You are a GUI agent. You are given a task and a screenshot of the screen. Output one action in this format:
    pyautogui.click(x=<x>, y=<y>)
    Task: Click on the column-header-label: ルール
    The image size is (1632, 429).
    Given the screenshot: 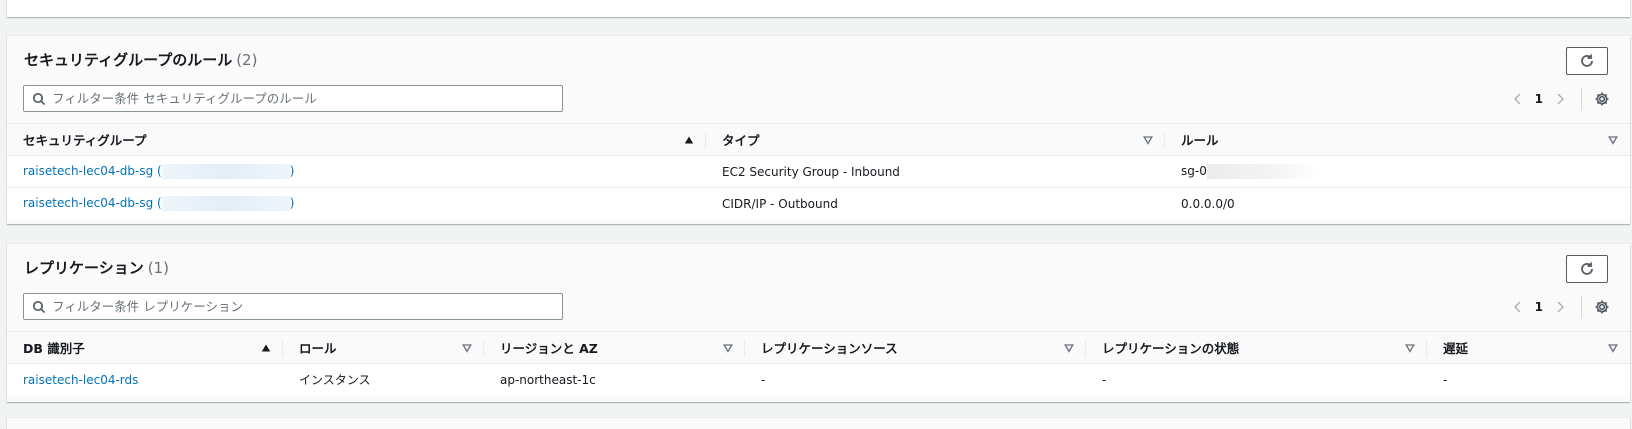 What is the action you would take?
    pyautogui.click(x=1200, y=140)
    